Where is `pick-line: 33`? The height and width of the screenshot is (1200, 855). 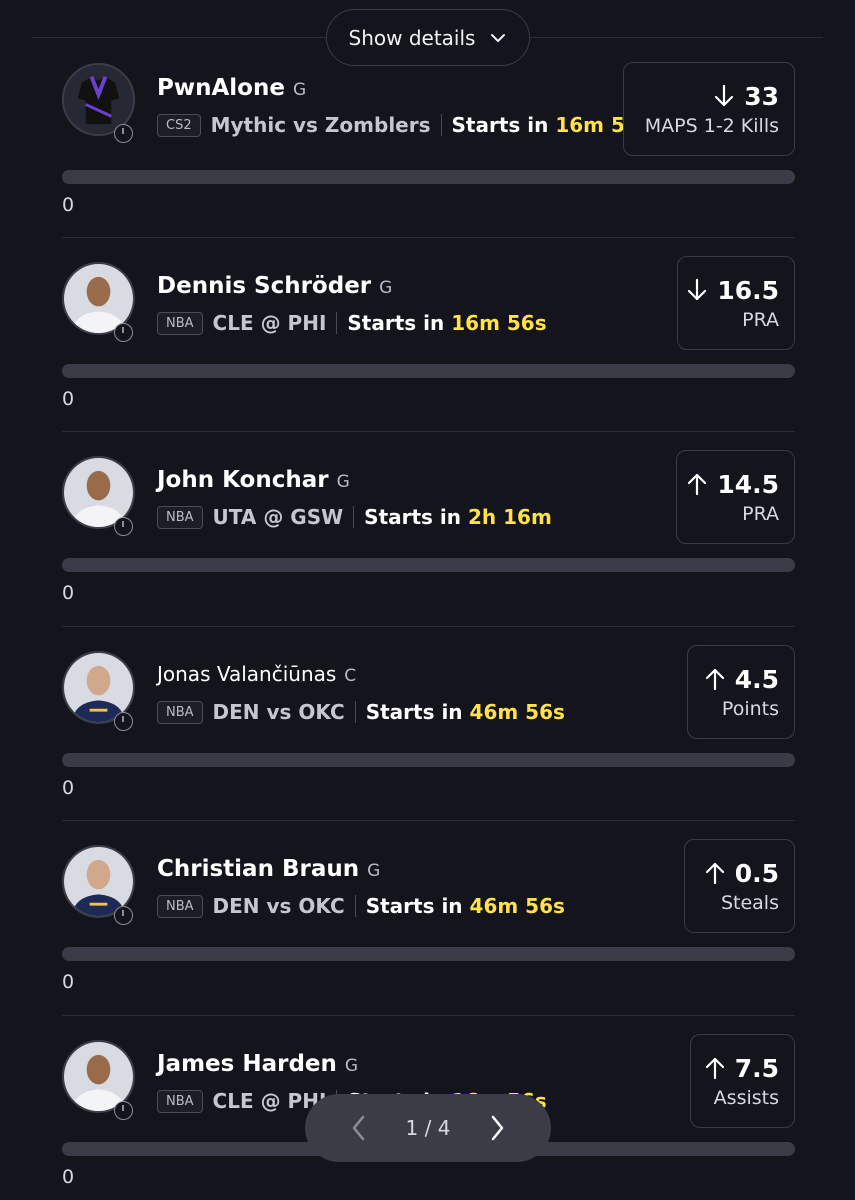
pick-line: 33 is located at coordinates (746, 96).